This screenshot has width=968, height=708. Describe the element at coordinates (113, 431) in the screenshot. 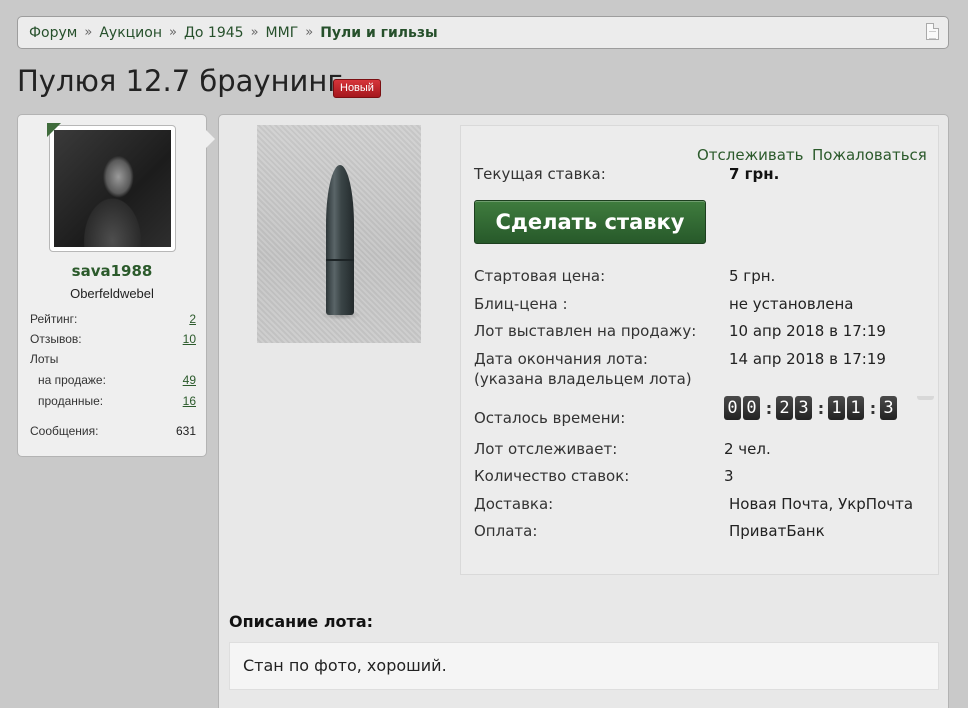

I see `stat-messages: Сообщения: 631` at that location.